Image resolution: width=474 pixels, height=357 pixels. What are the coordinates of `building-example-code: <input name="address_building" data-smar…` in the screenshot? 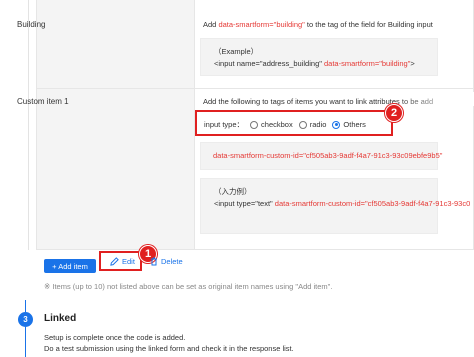 It's located at (314, 63).